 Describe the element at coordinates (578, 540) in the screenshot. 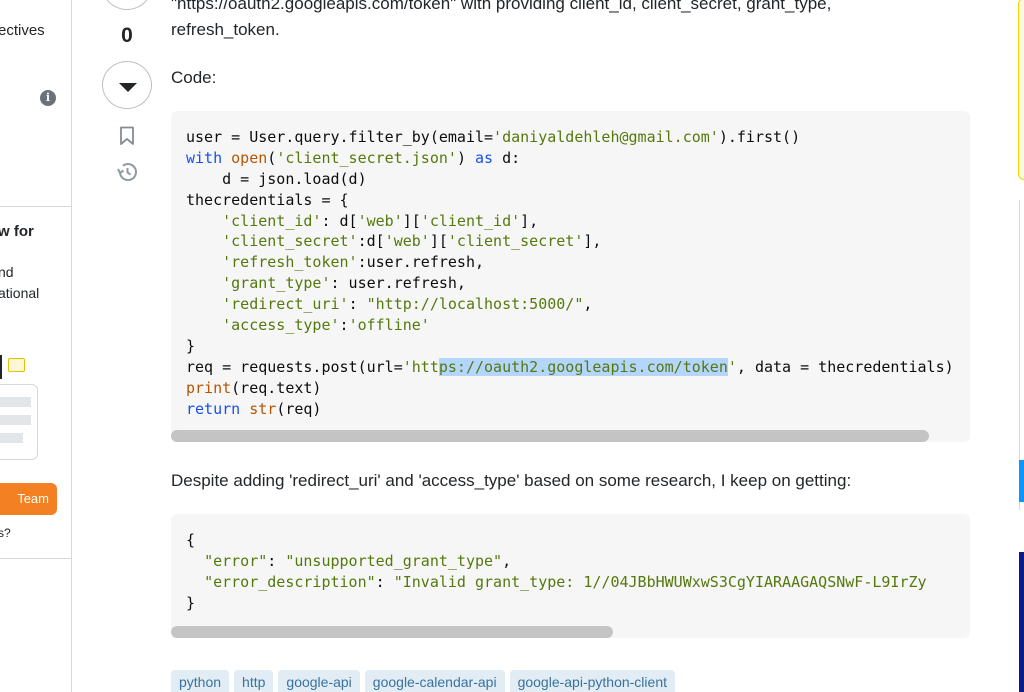

I see `code-line: {` at that location.